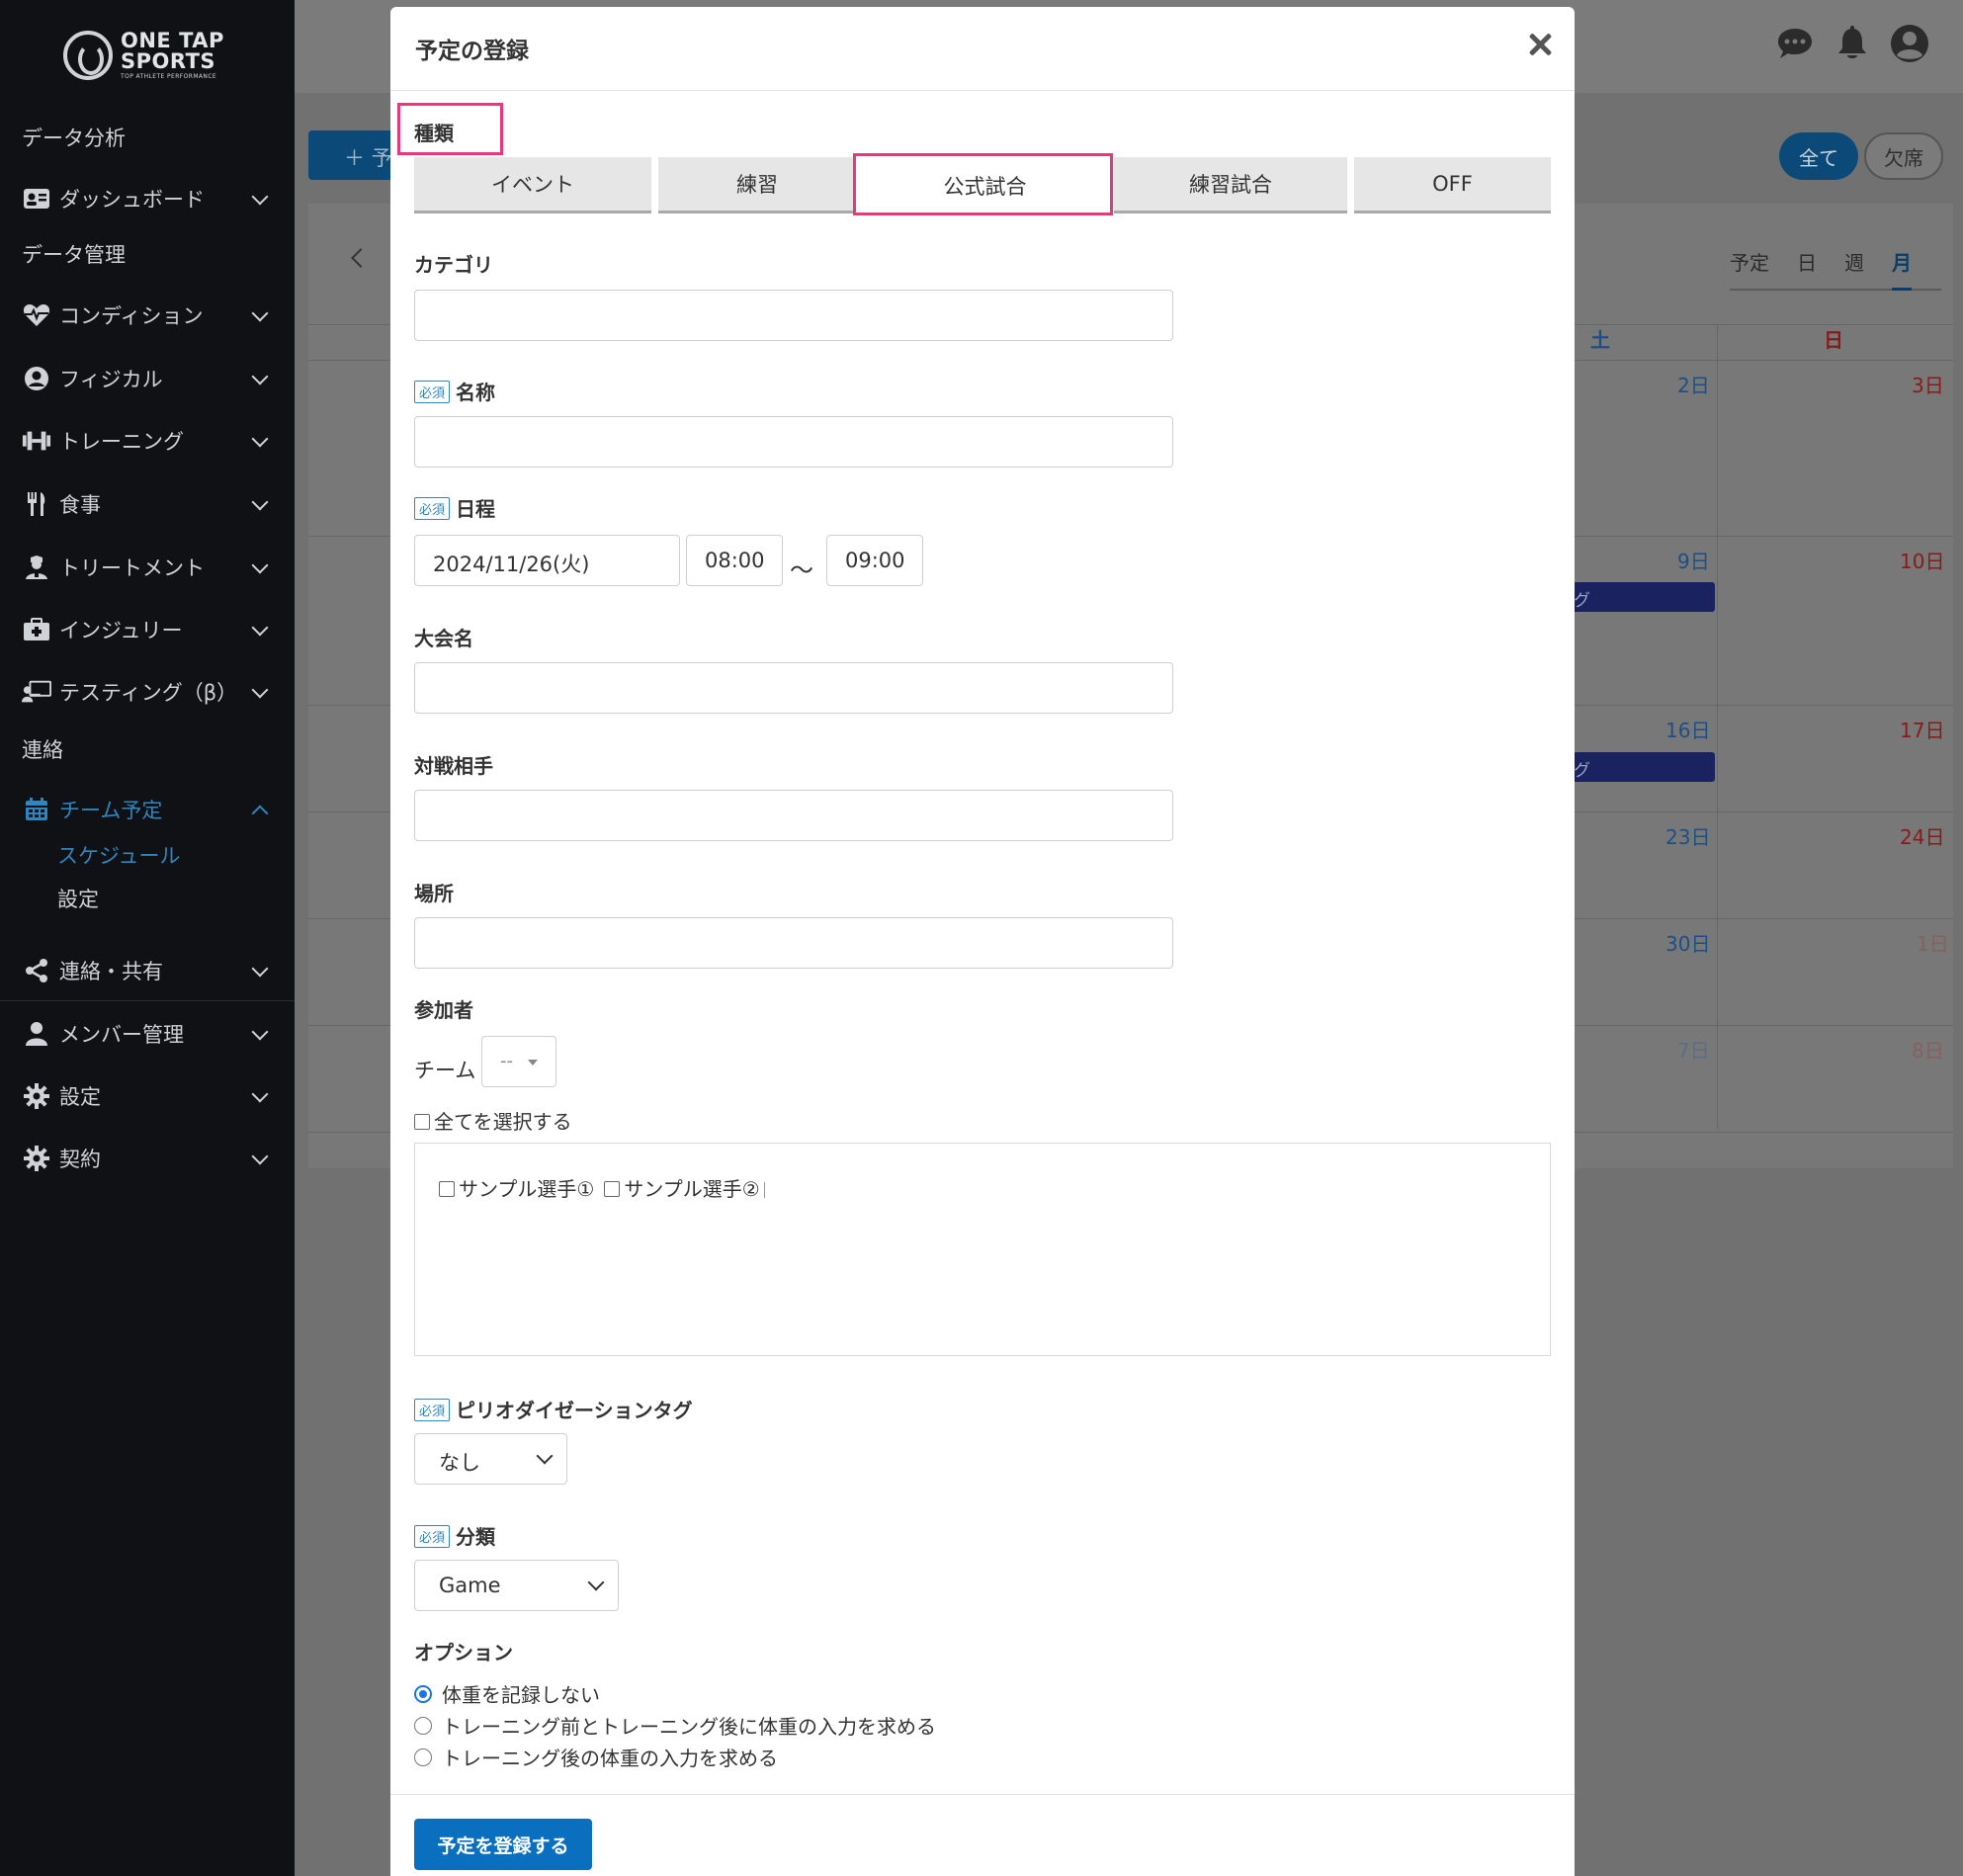 Image resolution: width=1963 pixels, height=1876 pixels. What do you see at coordinates (122, 1035) in the screenshot?
I see `sidebar-item-label: メンバー管理` at bounding box center [122, 1035].